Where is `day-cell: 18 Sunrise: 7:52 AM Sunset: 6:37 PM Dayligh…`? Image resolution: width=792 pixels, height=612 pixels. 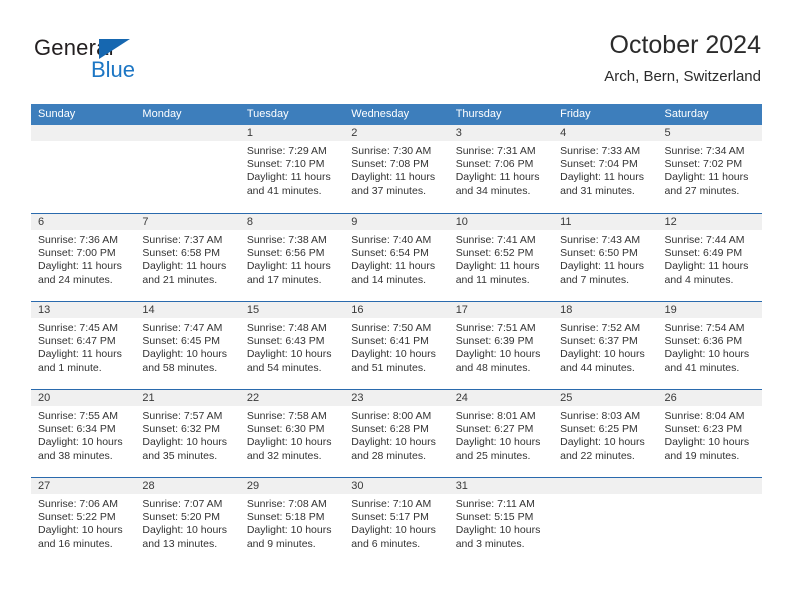 day-cell: 18 Sunrise: 7:52 AM Sunset: 6:37 PM Dayligh… is located at coordinates (605, 345).